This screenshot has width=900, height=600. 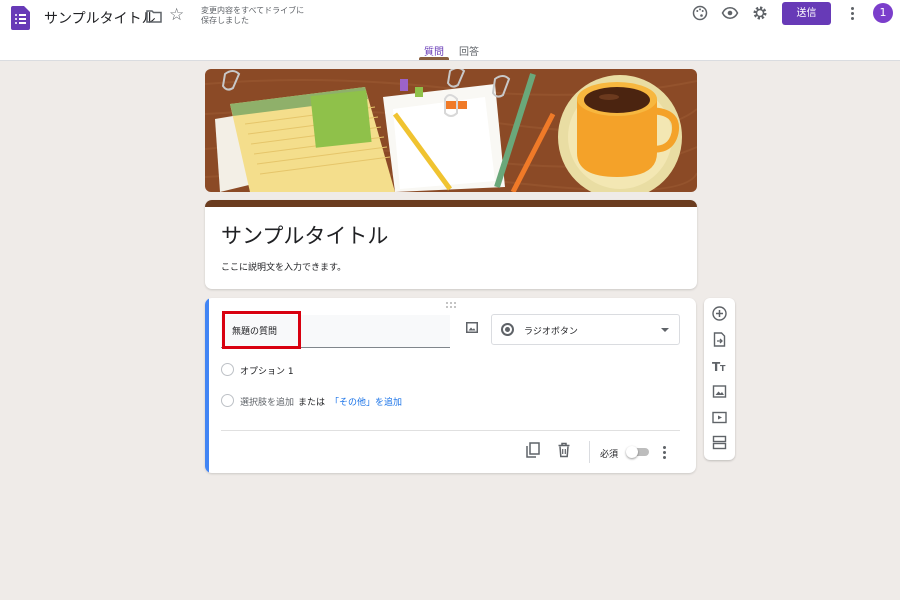 I want to click on add-video-icon, so click(x=719, y=417).